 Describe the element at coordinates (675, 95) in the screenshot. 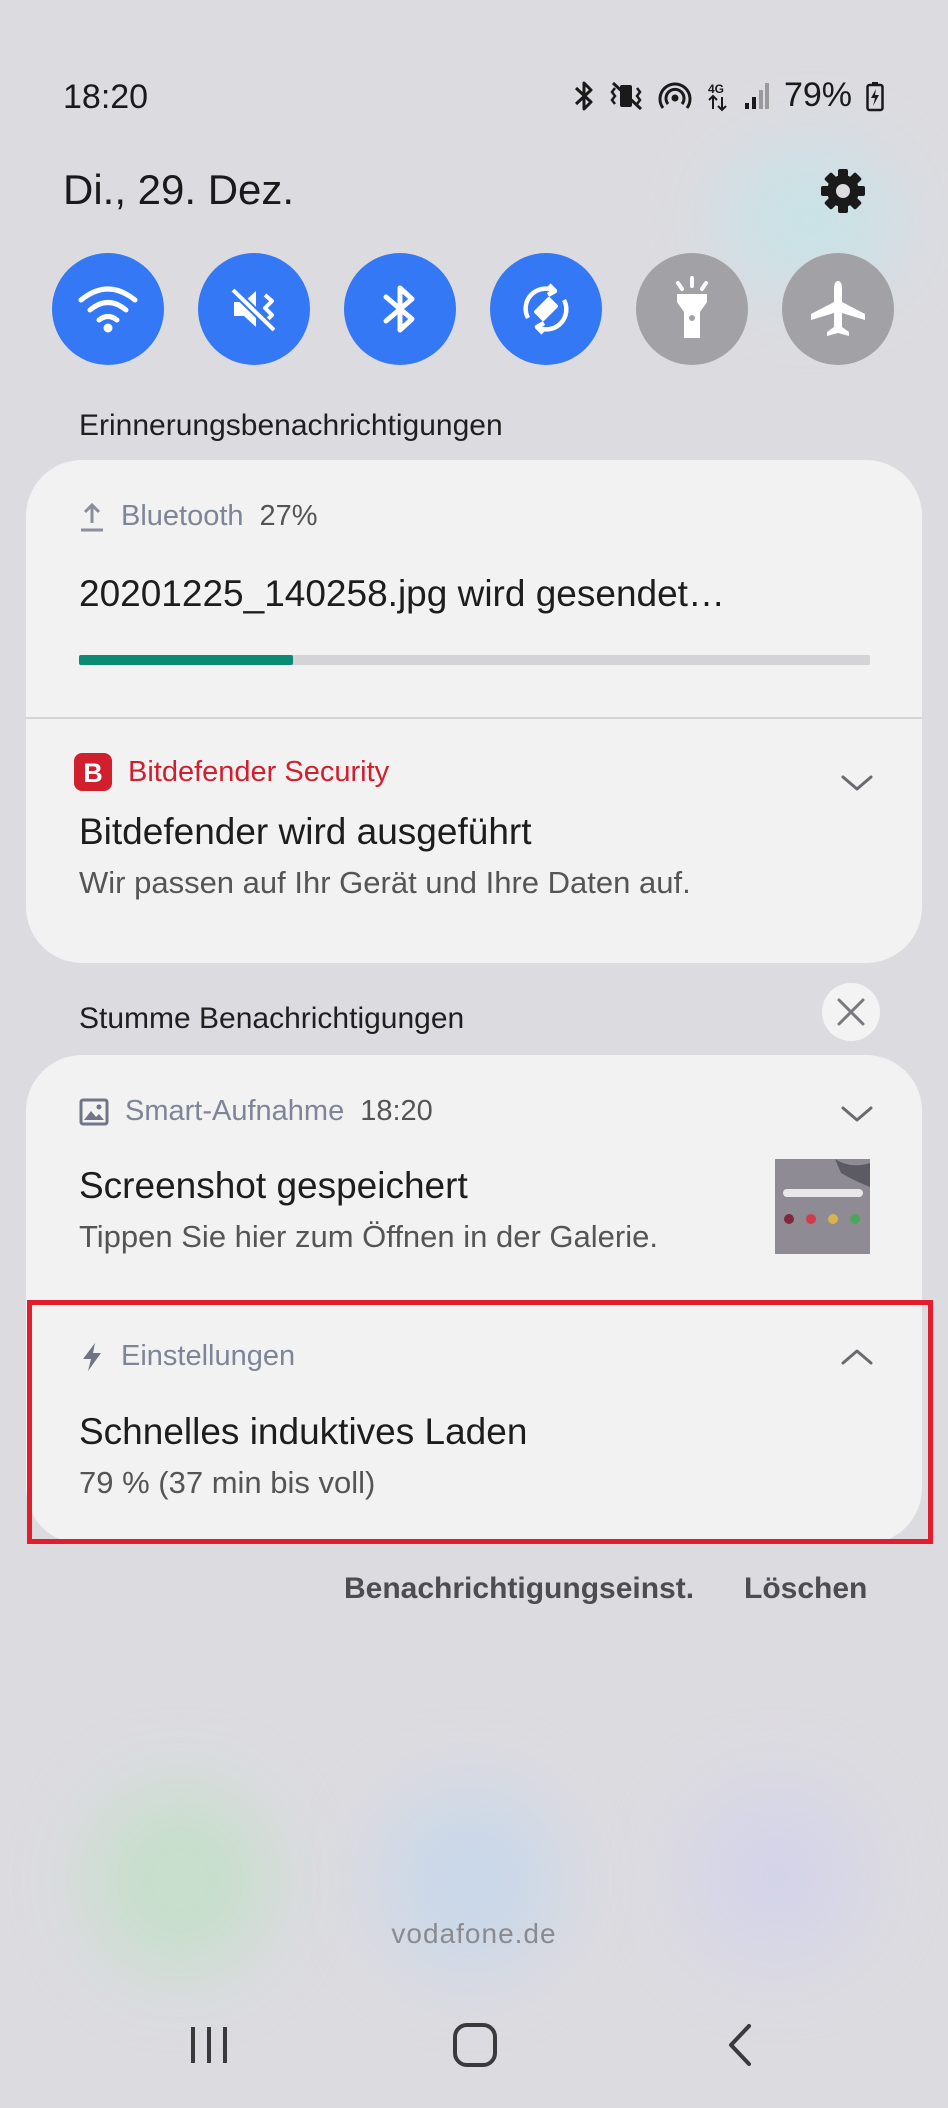

I see `hotspot-icon` at that location.